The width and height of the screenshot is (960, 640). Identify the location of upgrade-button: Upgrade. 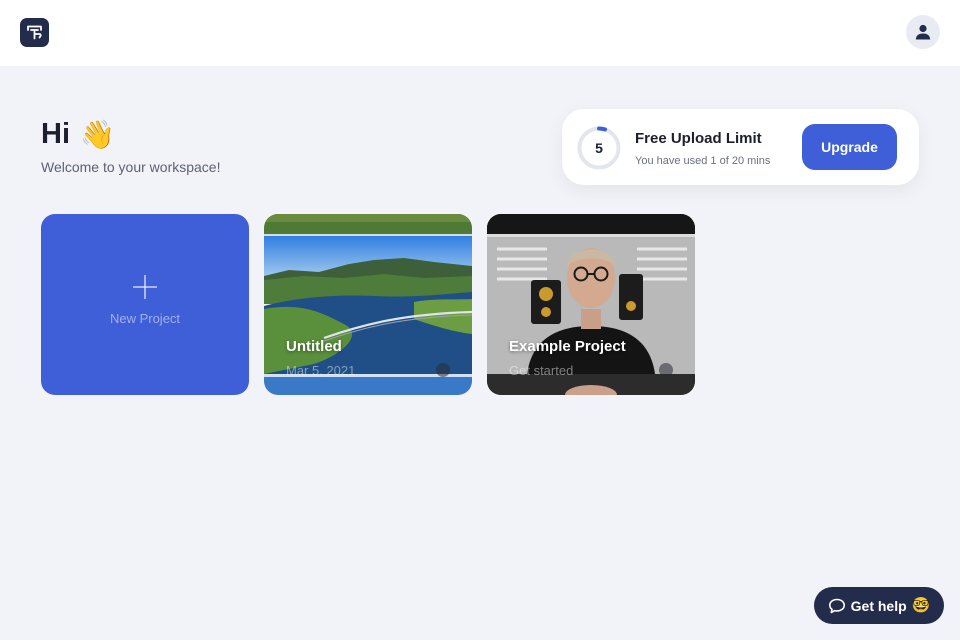
(849, 147).